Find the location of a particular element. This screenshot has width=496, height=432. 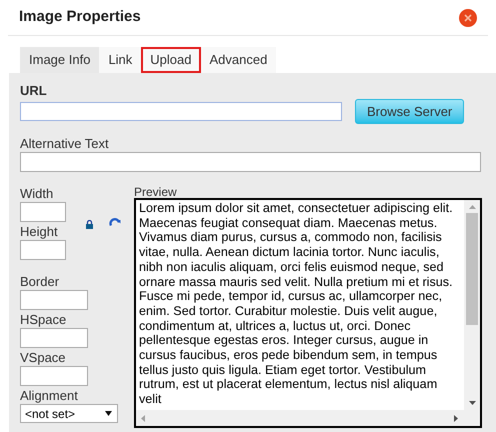

field-label: Border is located at coordinates (40, 282).